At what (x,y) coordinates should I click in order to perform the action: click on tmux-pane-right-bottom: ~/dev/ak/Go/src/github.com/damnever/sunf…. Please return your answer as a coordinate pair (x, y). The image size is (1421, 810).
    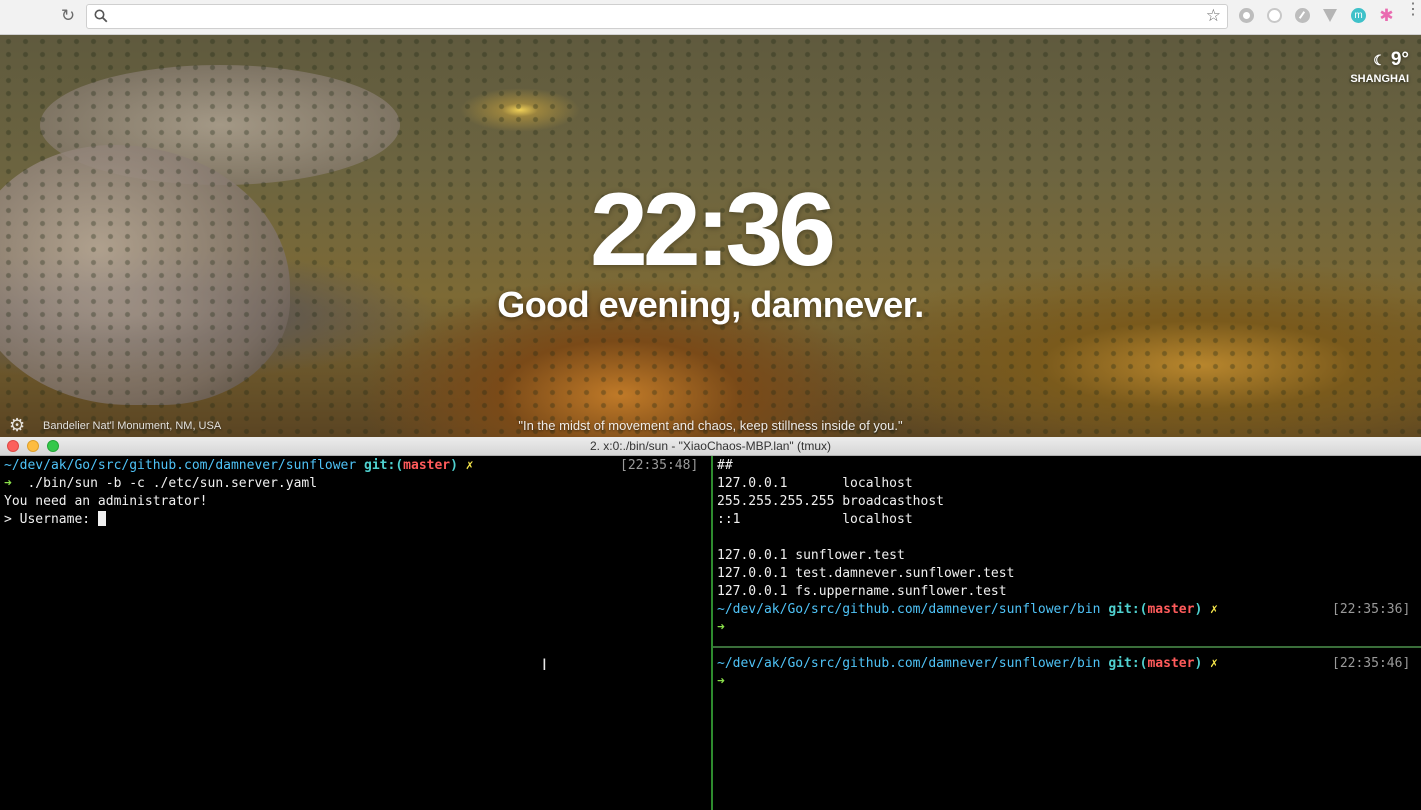
    Looking at the image, I should click on (1067, 729).